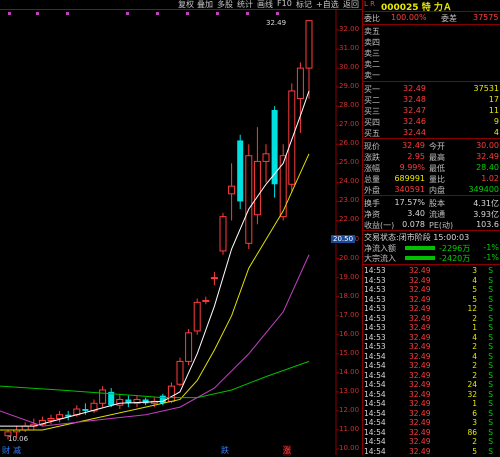  What do you see at coordinates (349, 276) in the screenshot?
I see `y-tick-label: 19.00` at bounding box center [349, 276].